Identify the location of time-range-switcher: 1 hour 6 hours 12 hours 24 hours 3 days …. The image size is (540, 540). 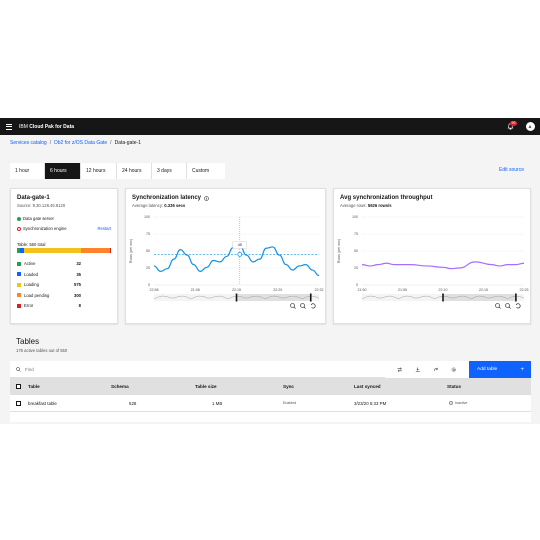
(117, 171).